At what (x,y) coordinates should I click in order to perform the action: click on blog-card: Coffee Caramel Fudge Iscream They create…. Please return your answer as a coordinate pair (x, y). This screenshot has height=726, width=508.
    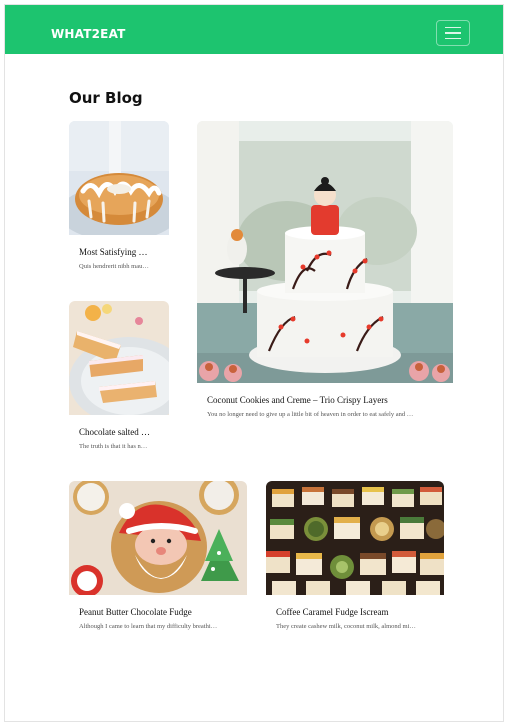
    Looking at the image, I should click on (355, 555).